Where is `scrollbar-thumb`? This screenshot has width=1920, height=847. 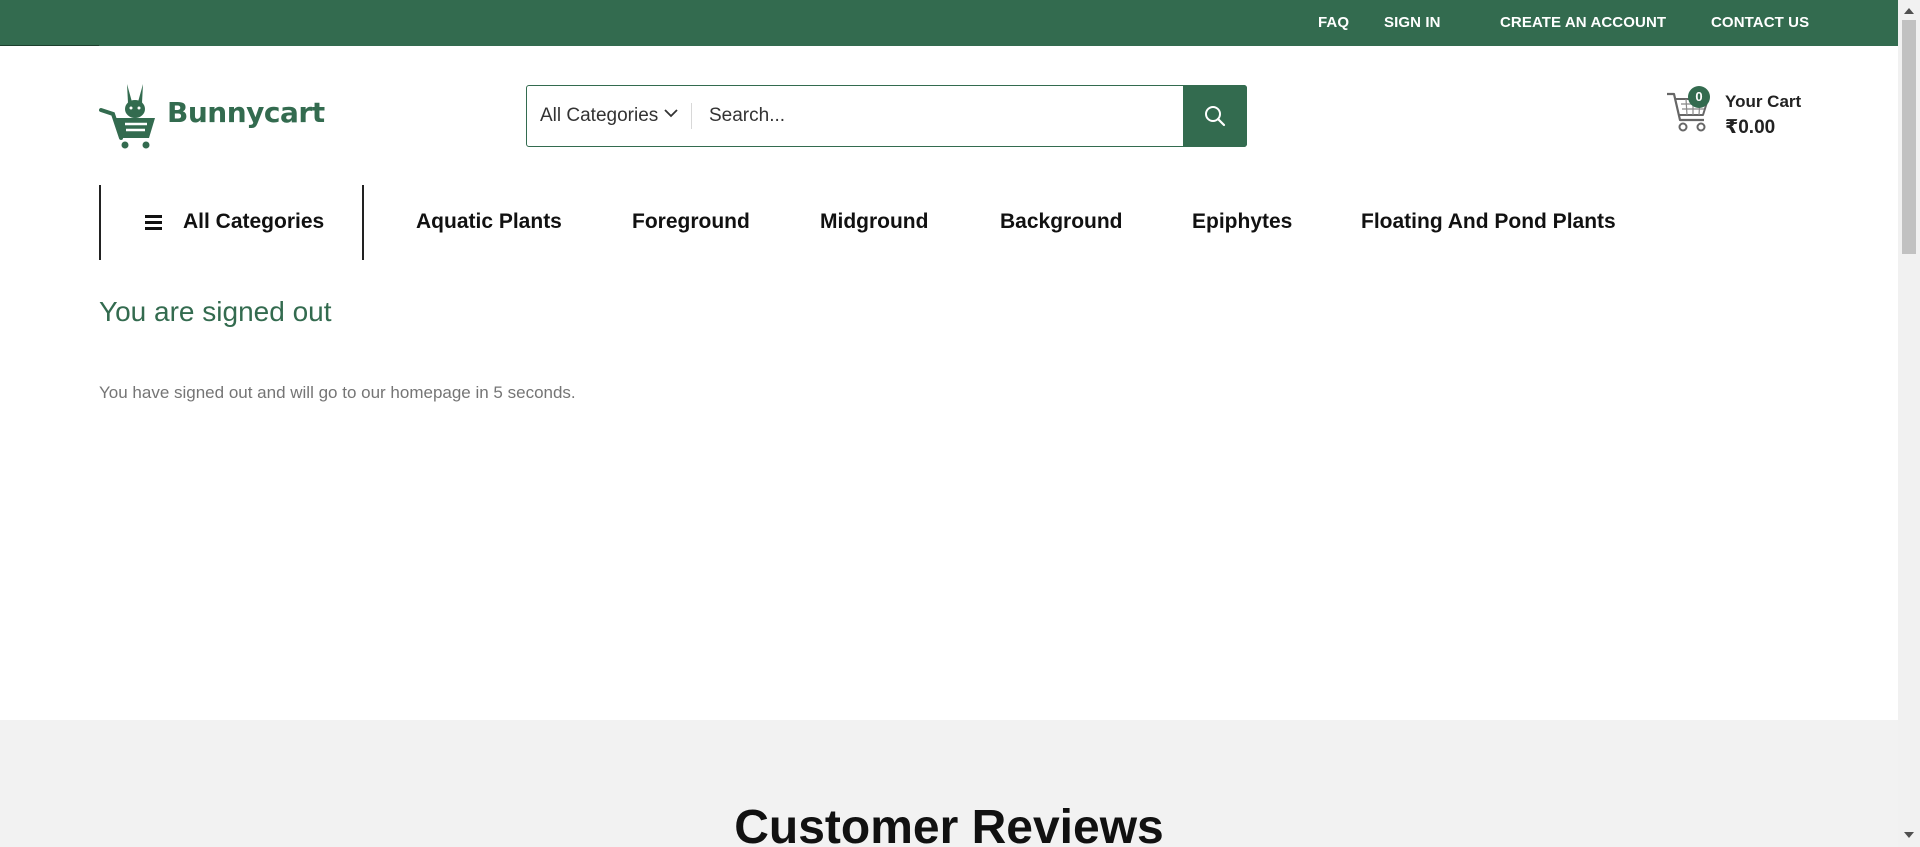
scrollbar-thumb is located at coordinates (1909, 137).